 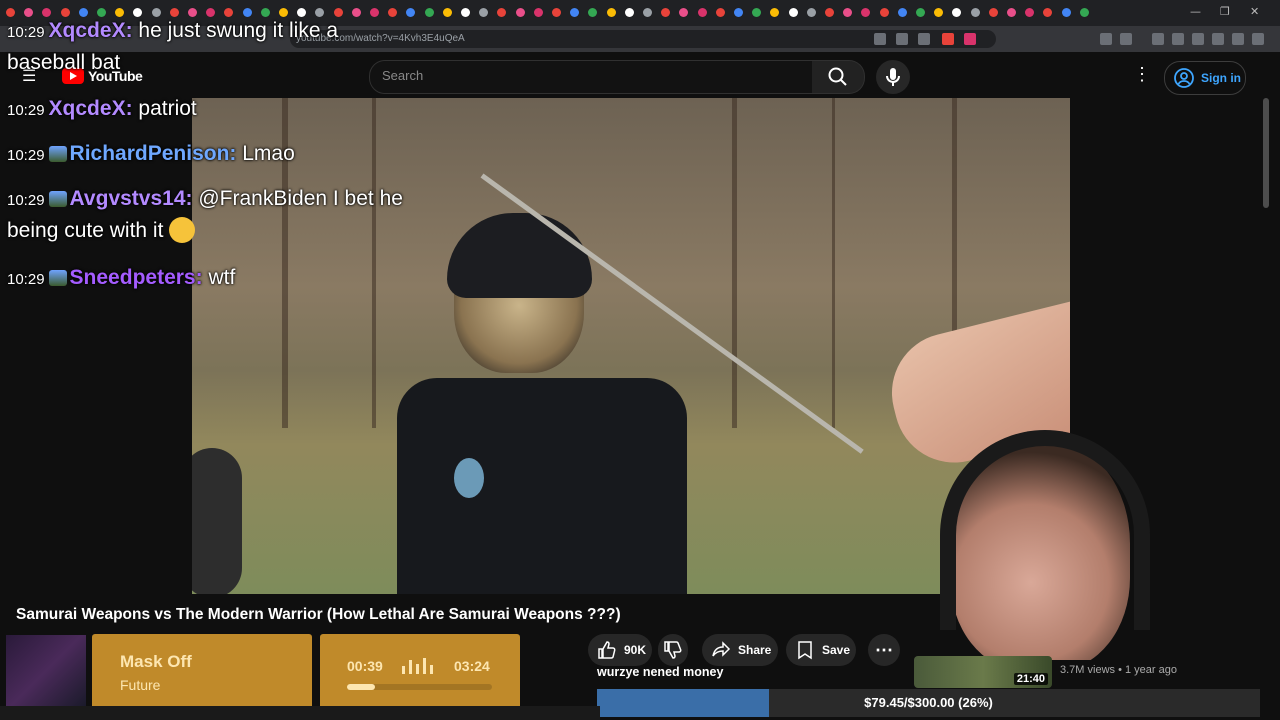 What do you see at coordinates (1195, 11) in the screenshot?
I see `minimize-icon: —` at bounding box center [1195, 11].